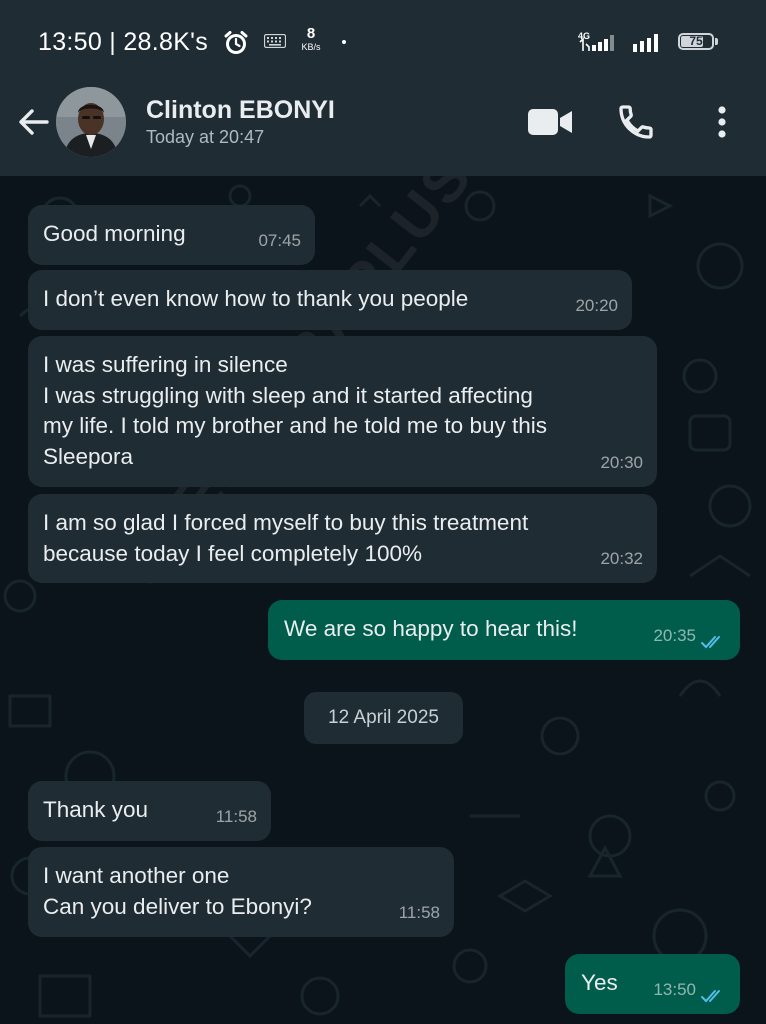  Describe the element at coordinates (596, 41) in the screenshot. I see `signal-4g-icon: 4G` at that location.